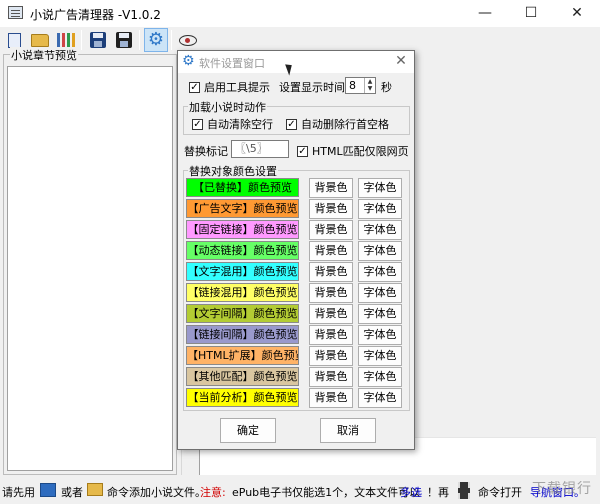  Describe the element at coordinates (500, 492) in the screenshot. I see `status-text: 命令打开` at that location.